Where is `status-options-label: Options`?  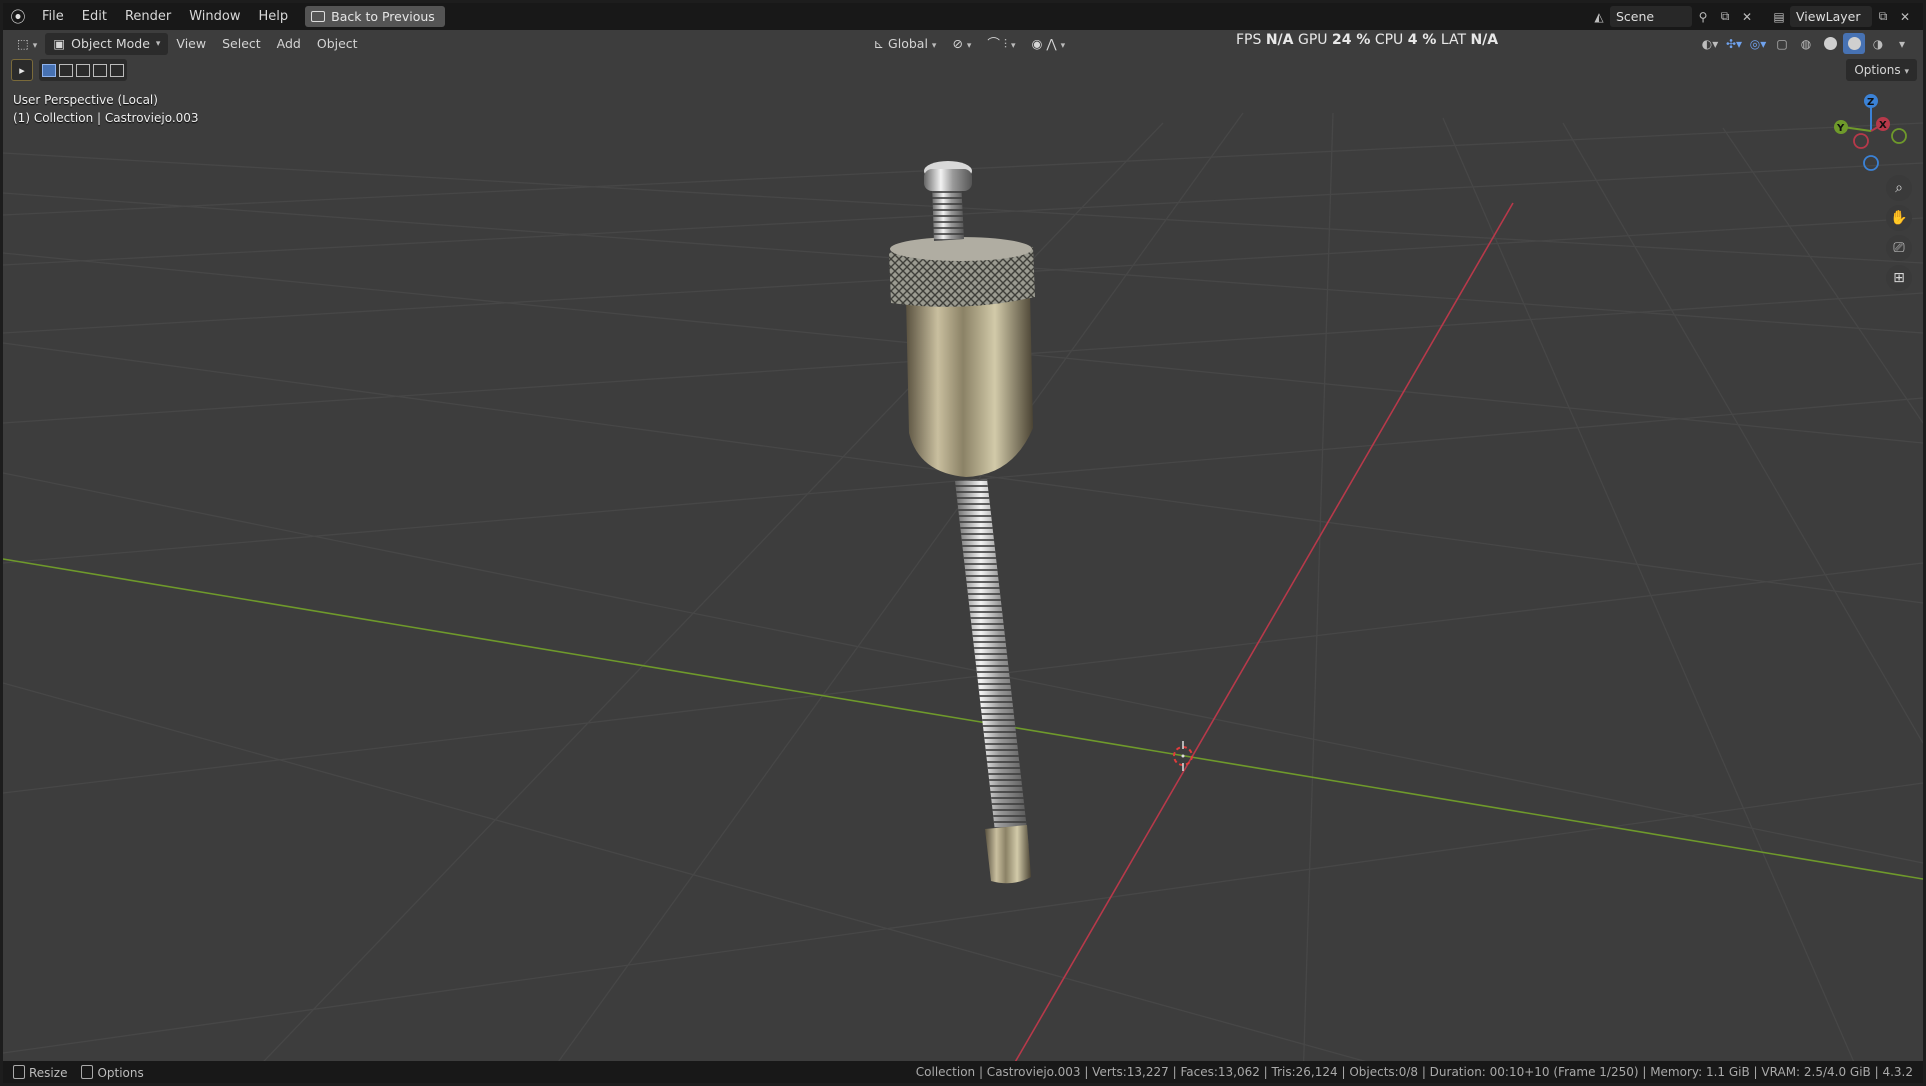
status-options-label: Options is located at coordinates (120, 1072).